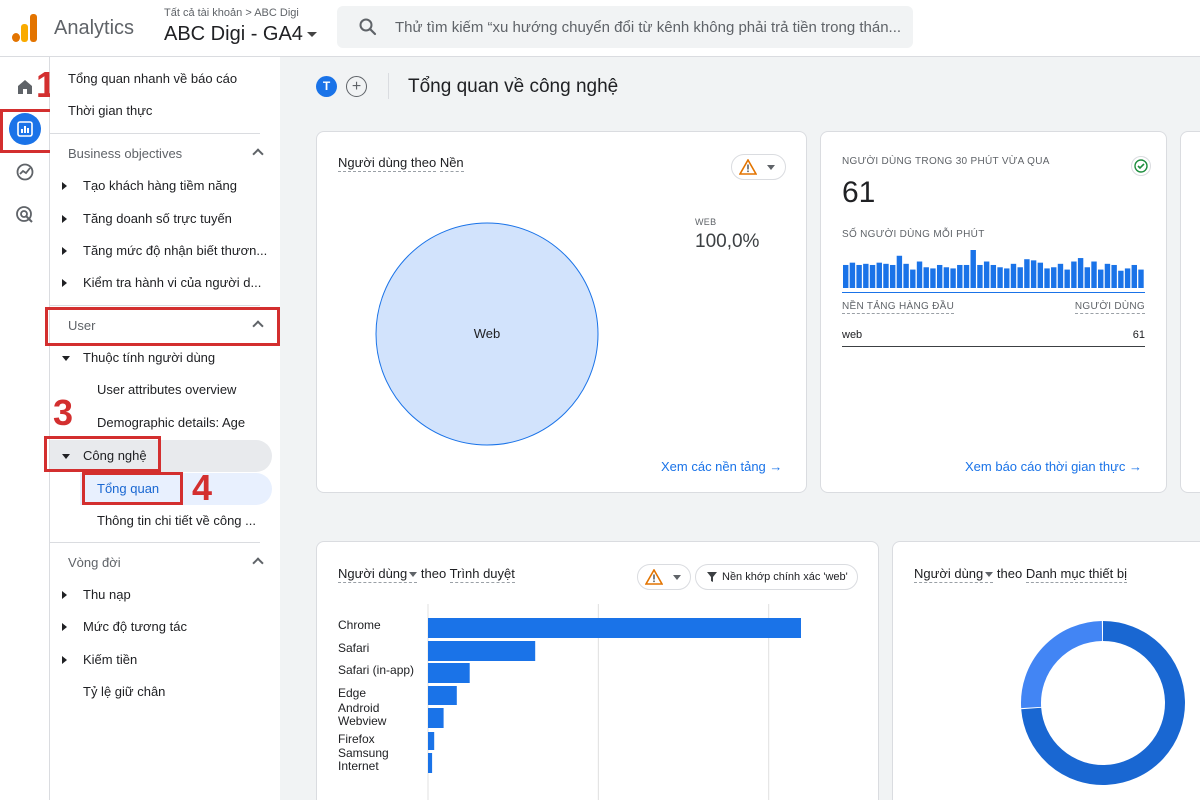 The image size is (1200, 800). I want to click on nav-item-reports-snapshot: Tổng quan nhanh về báo cáo, so click(152, 79).